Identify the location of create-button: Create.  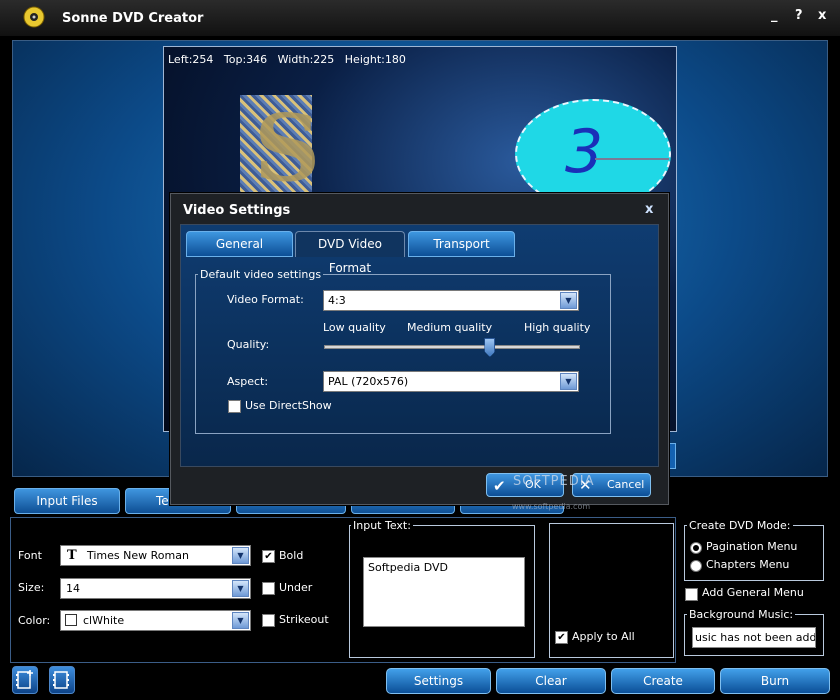
(663, 681).